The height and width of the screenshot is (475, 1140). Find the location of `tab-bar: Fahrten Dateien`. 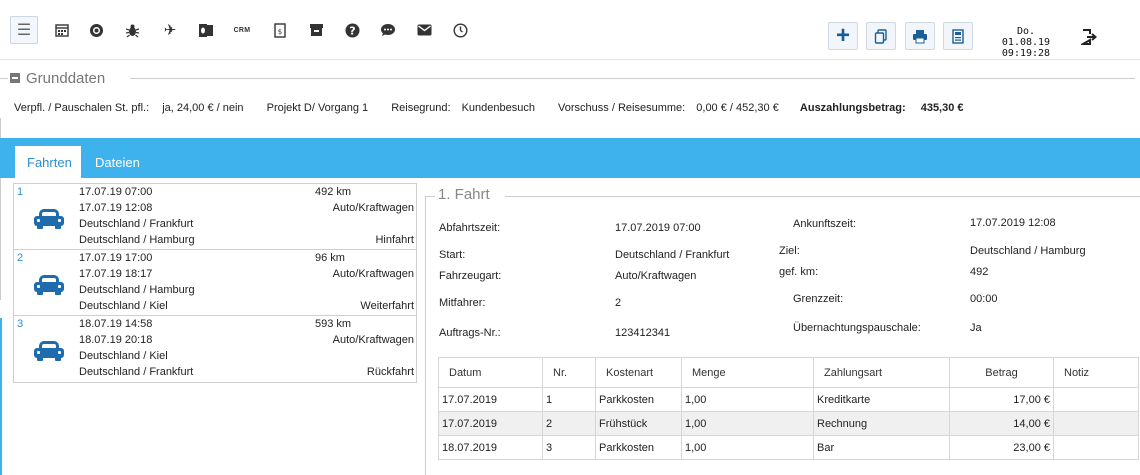

tab-bar: Fahrten Dateien is located at coordinates (570, 158).